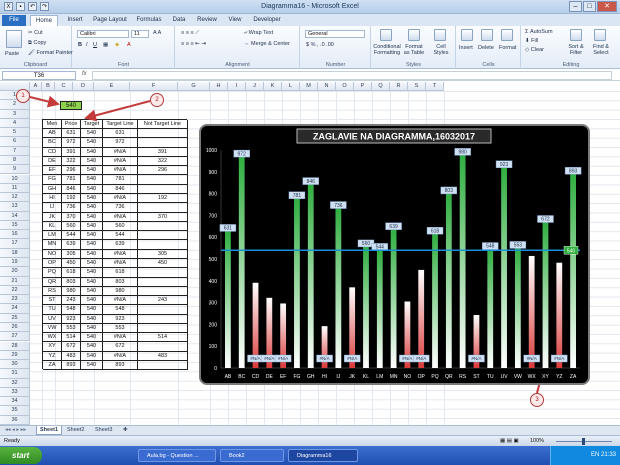  Describe the element at coordinates (21, 455) in the screenshot. I see `start-button: start` at that location.